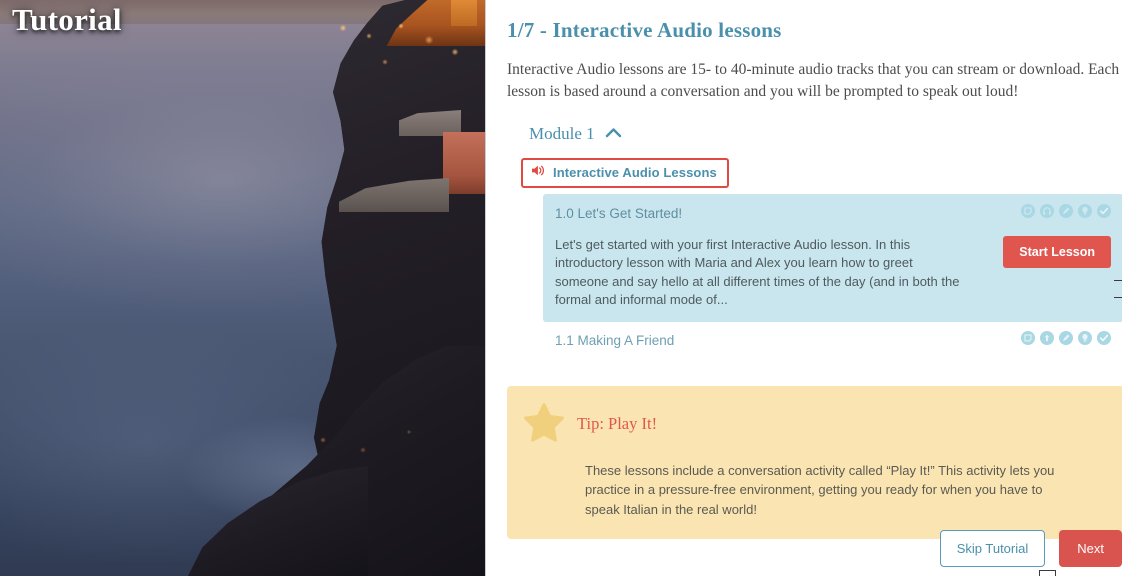  I want to click on category-row: Interactive Audio Lessons, so click(814, 172).